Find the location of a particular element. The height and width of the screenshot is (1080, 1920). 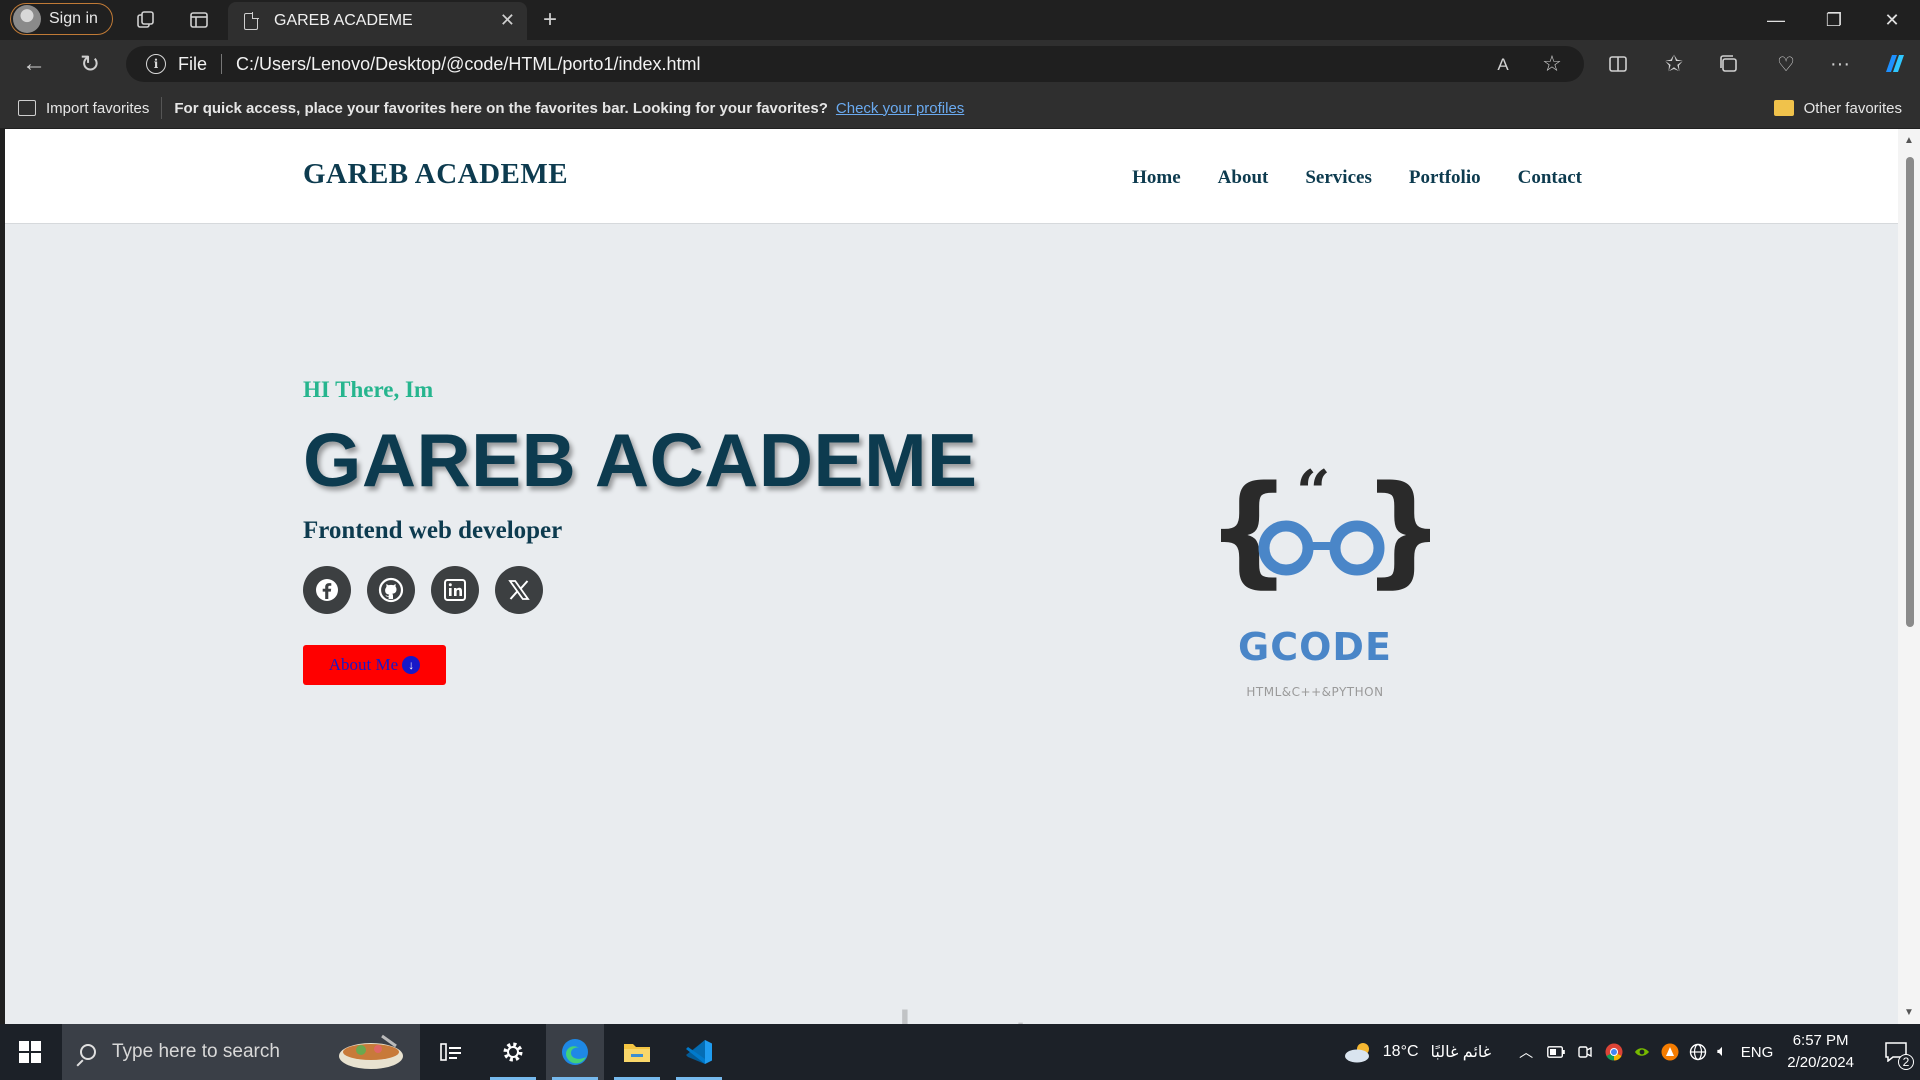

other-favorites-label: Other favorites is located at coordinates (1852, 108).